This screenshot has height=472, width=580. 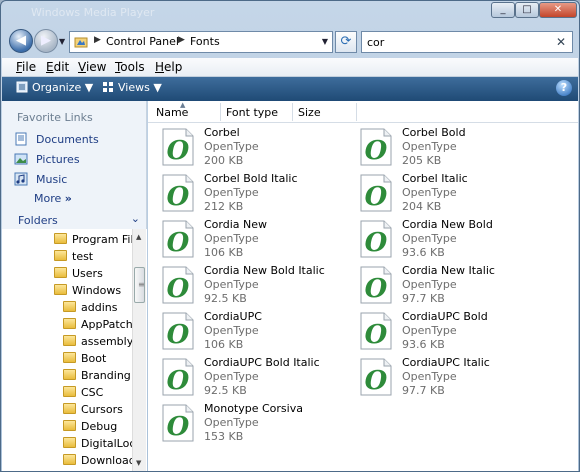 I want to click on folders-header: Folders ⌄, so click(x=75, y=220).